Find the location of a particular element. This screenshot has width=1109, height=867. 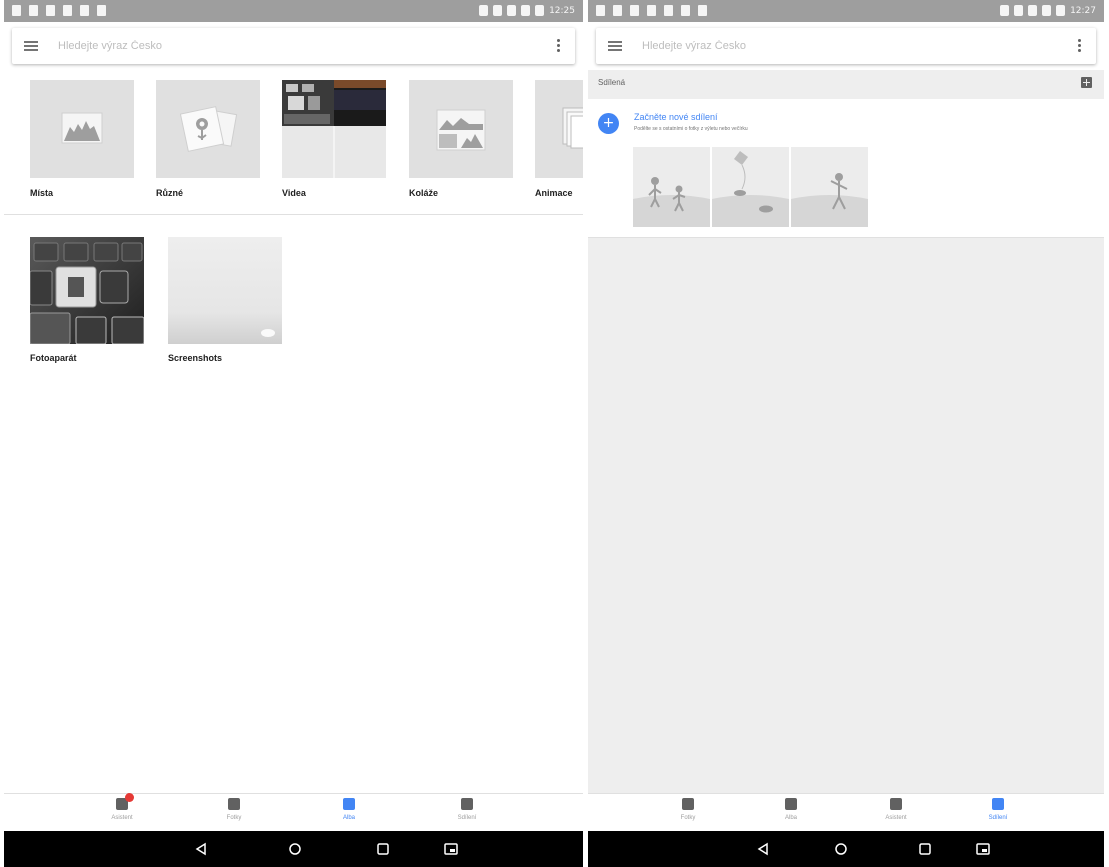

album-screenshots: Screenshots is located at coordinates (225, 300).